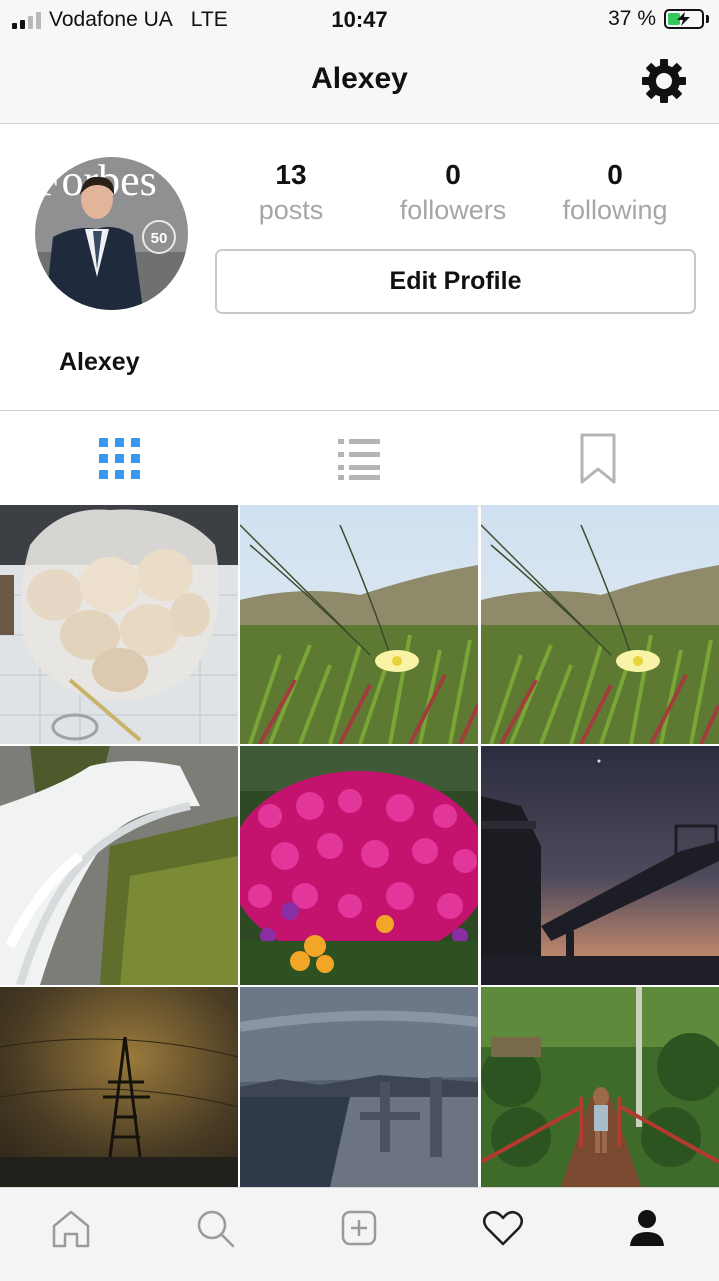  What do you see at coordinates (615, 210) in the screenshot?
I see `following-label: following` at bounding box center [615, 210].